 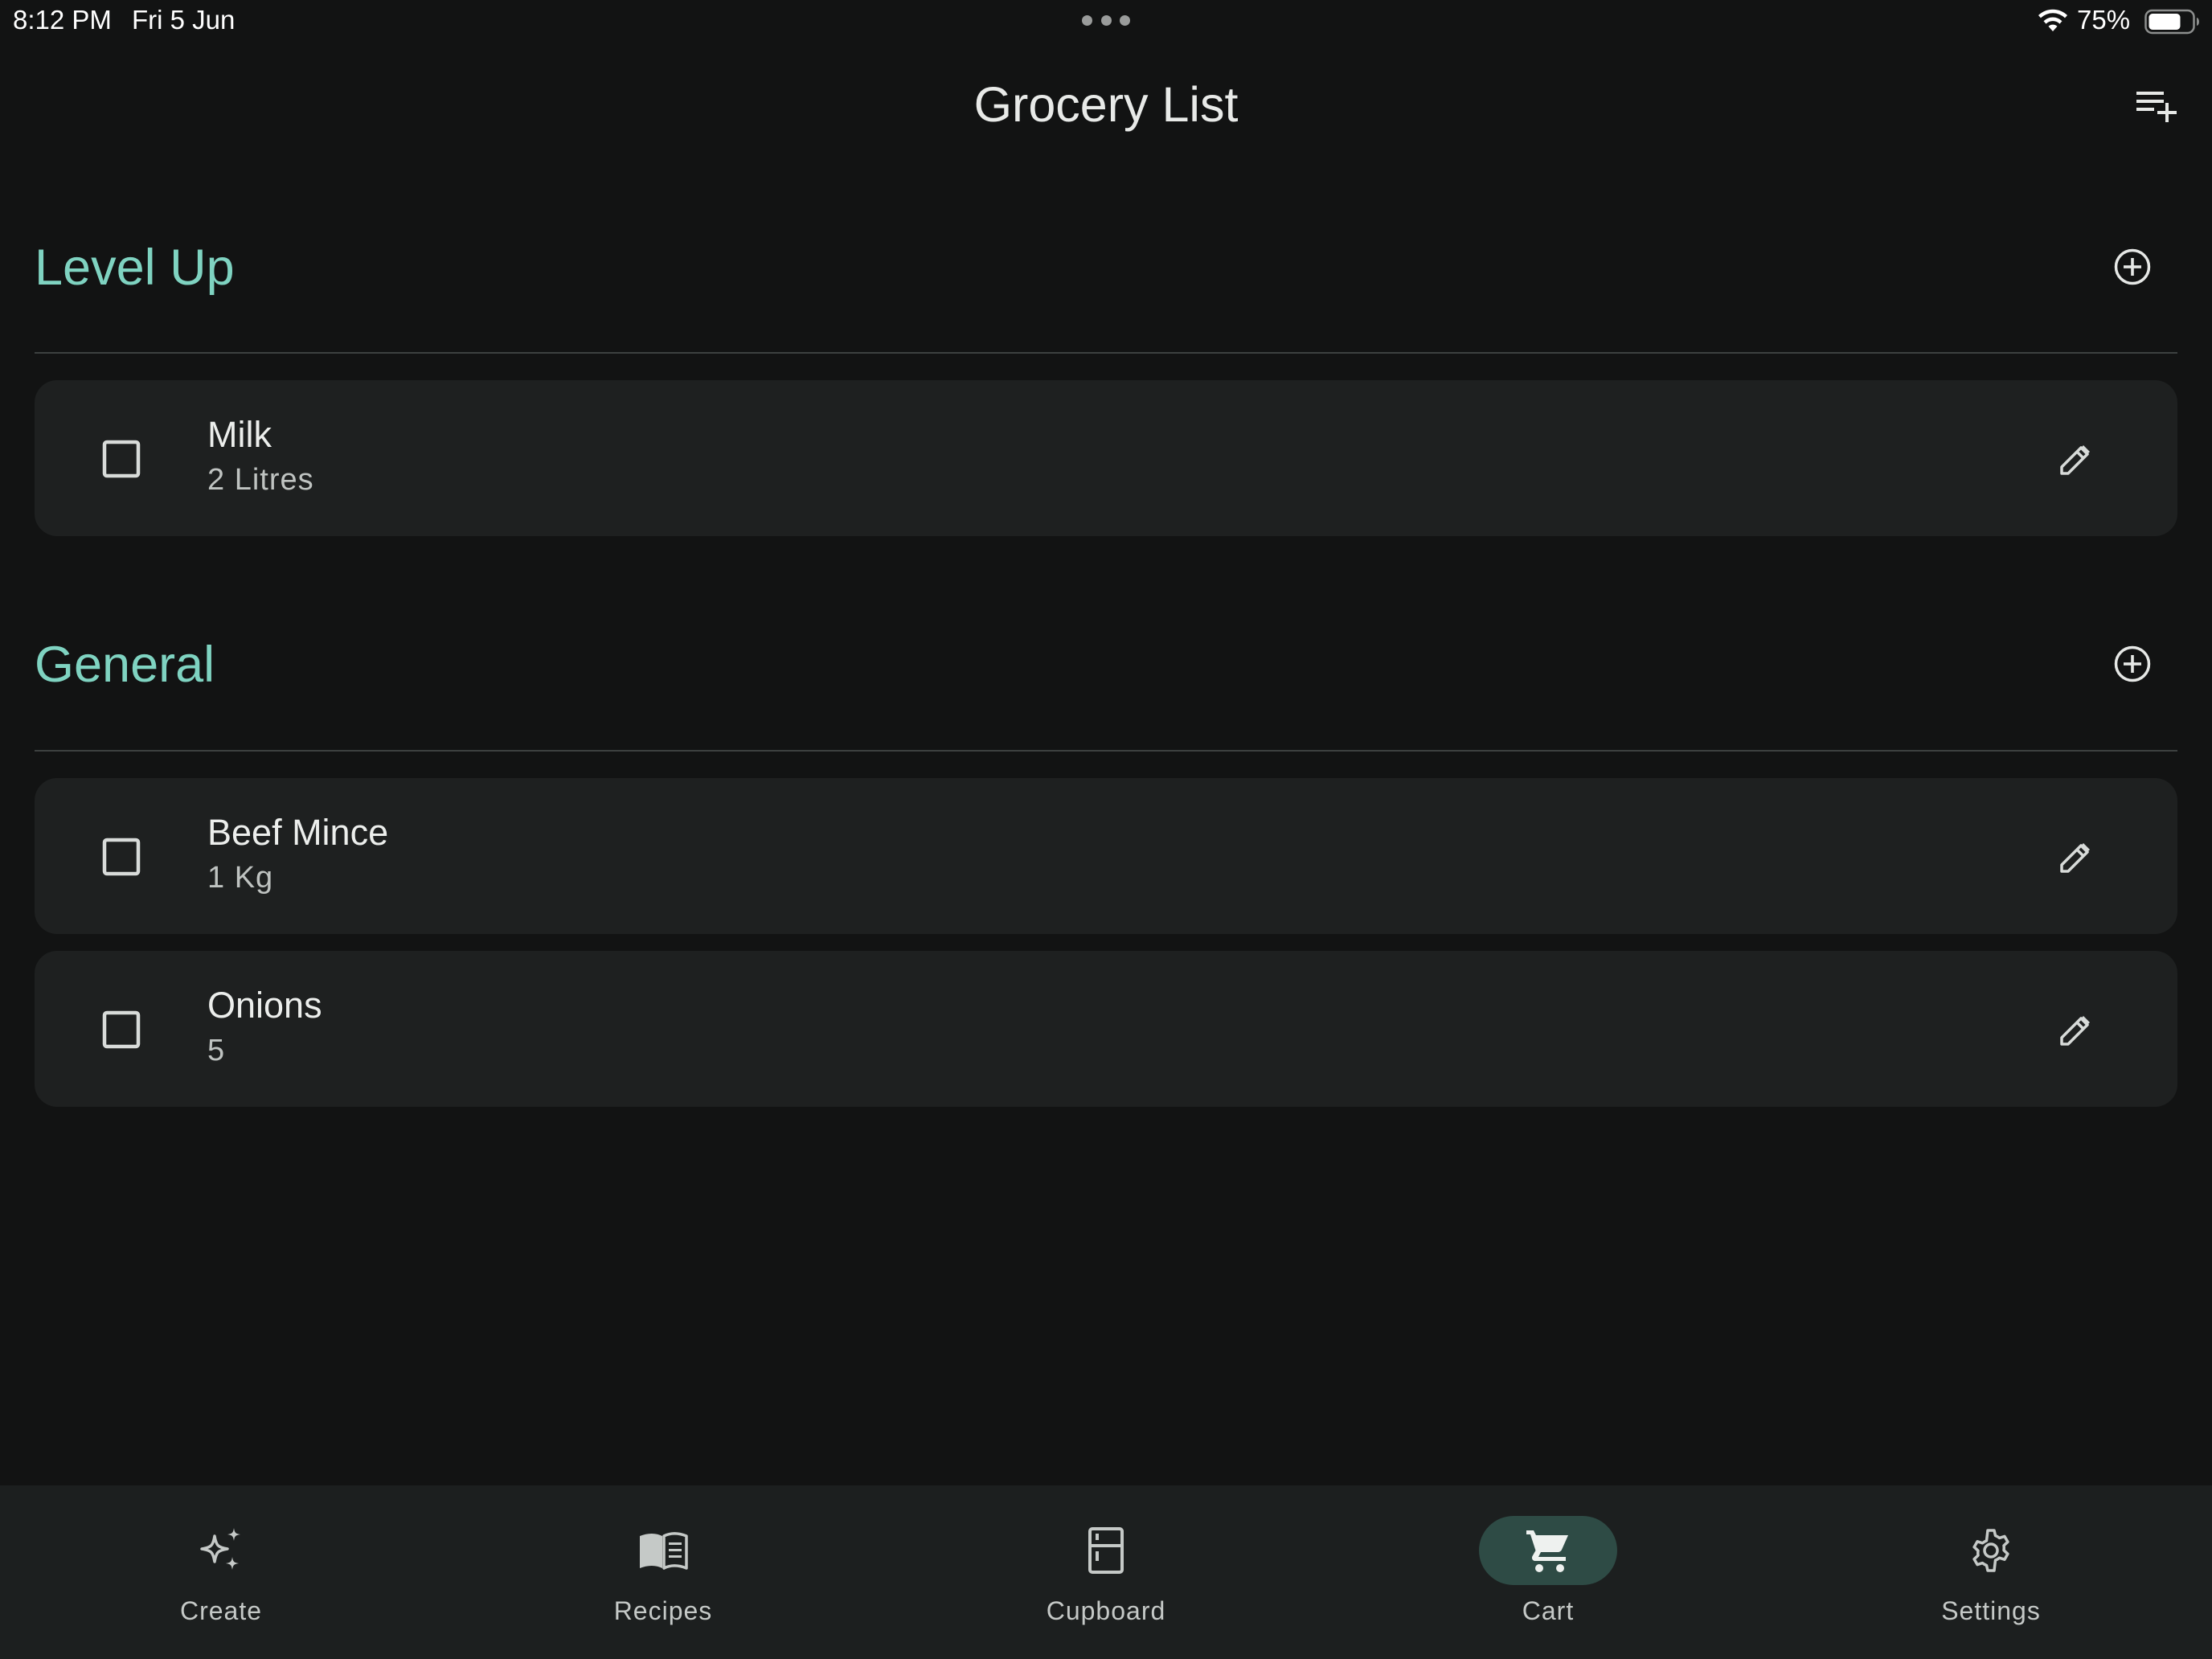 What do you see at coordinates (239, 434) in the screenshot?
I see `item-name: Milk` at bounding box center [239, 434].